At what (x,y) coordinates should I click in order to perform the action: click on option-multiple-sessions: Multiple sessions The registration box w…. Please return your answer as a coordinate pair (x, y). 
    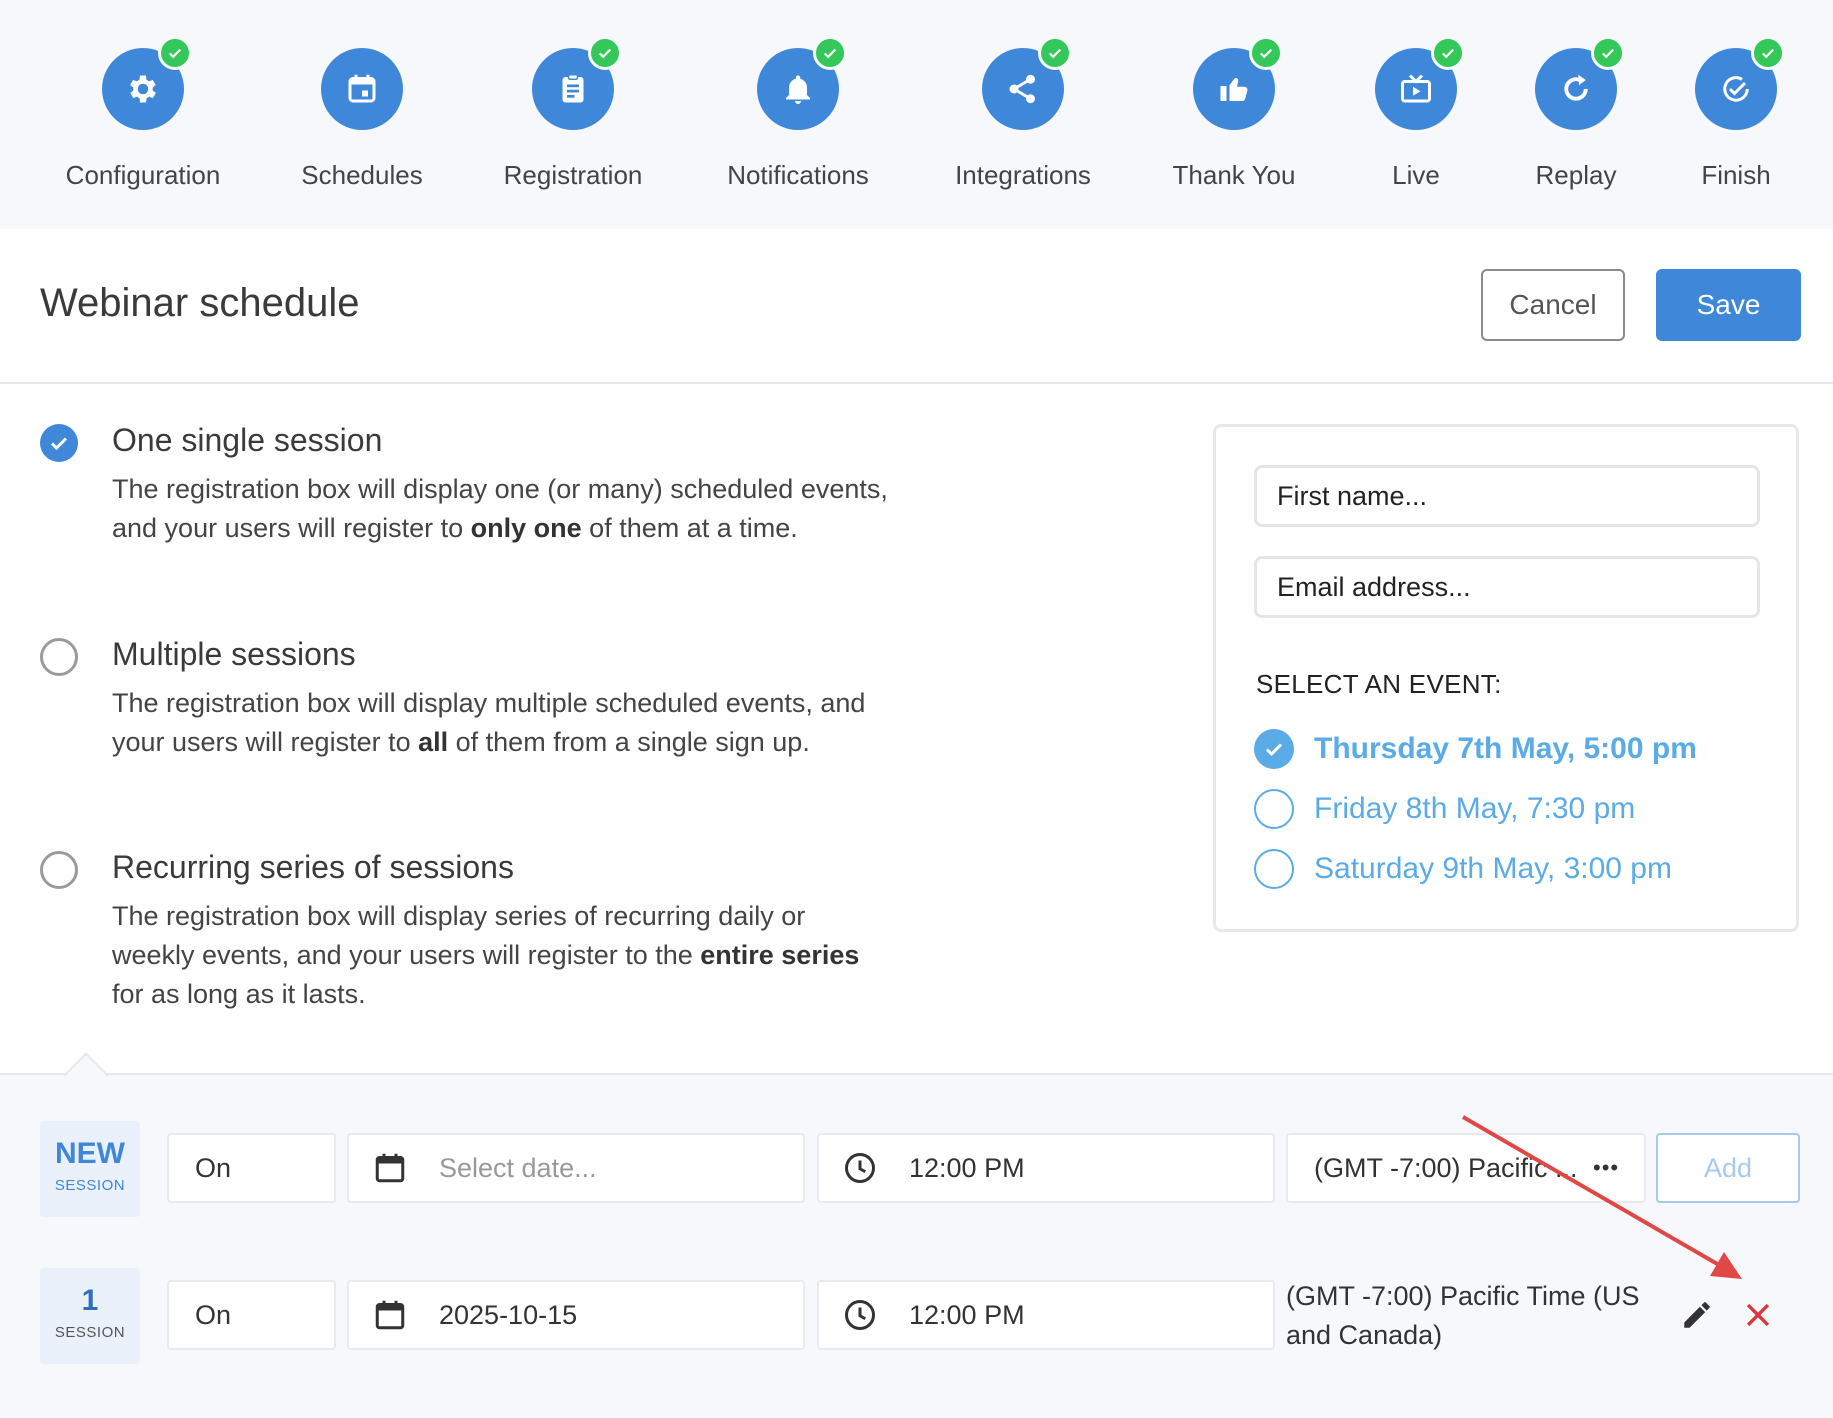
    Looking at the image, I should click on (470, 716).